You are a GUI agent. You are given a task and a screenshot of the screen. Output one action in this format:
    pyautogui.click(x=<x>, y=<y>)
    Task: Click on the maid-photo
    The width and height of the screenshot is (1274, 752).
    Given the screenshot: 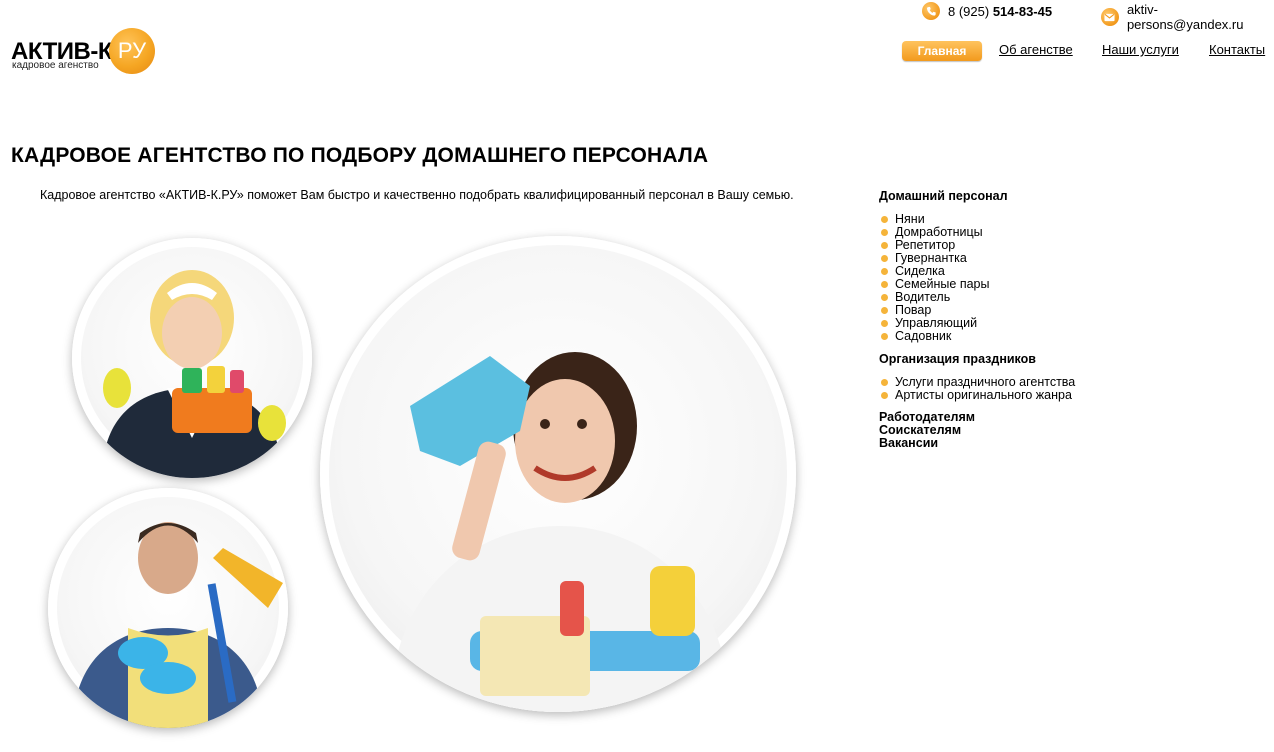 What is the action you would take?
    pyautogui.click(x=192, y=358)
    